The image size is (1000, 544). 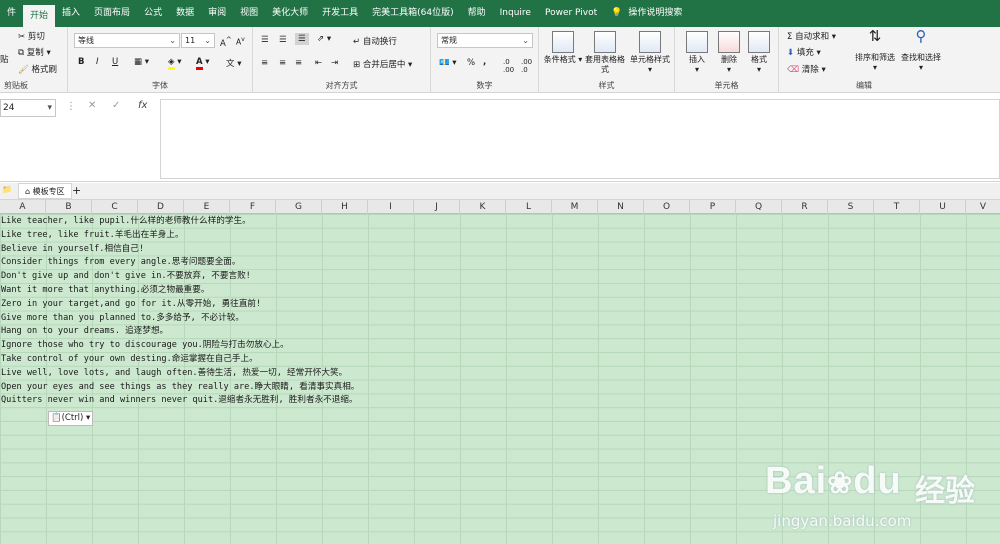 What do you see at coordinates (851, 207) in the screenshot?
I see `column-header: S` at bounding box center [851, 207].